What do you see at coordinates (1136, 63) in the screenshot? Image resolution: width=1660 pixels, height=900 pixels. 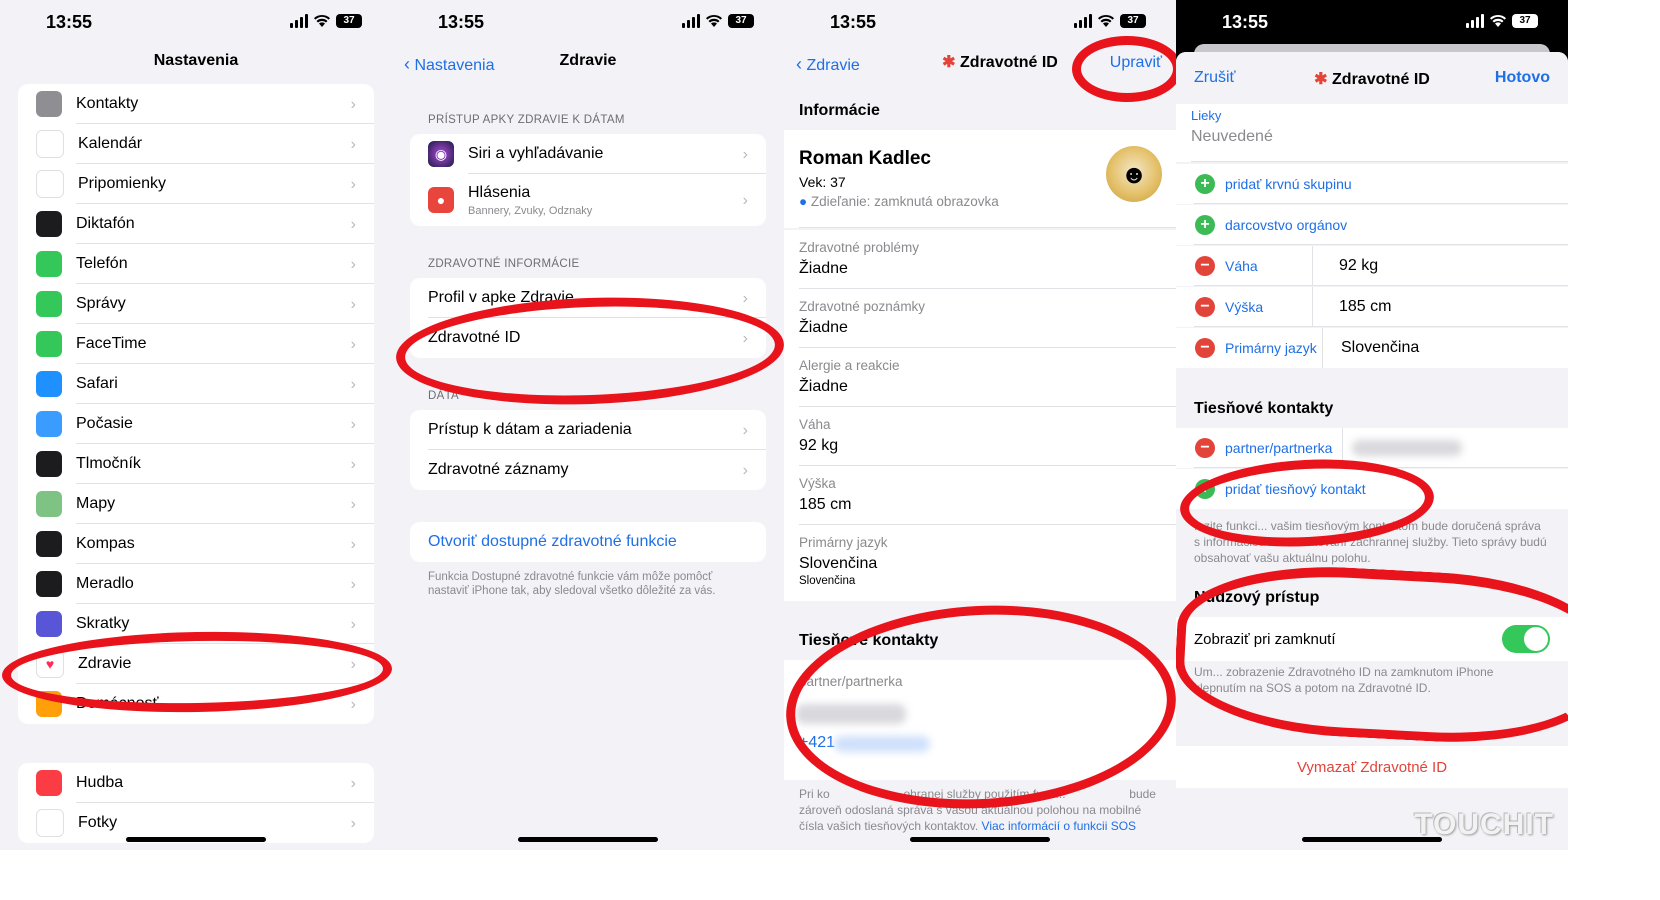 I see `edit-button: Upraviť` at bounding box center [1136, 63].